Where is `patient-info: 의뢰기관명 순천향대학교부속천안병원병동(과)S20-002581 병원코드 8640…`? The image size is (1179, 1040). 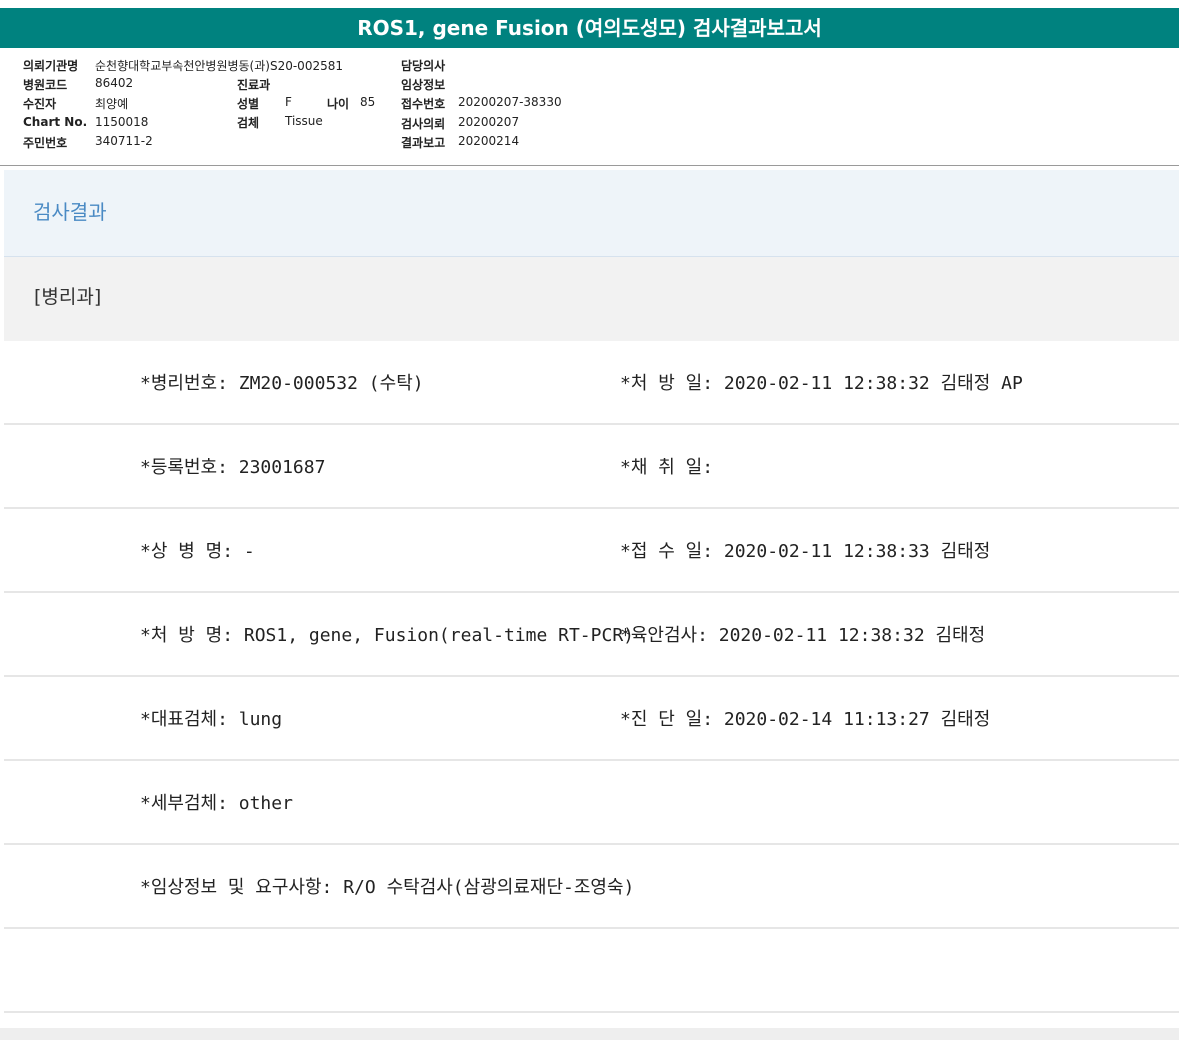 patient-info: 의뢰기관명 순천향대학교부속천안병원병동(과)S20-002581 병원코드 8640… is located at coordinates (589, 107).